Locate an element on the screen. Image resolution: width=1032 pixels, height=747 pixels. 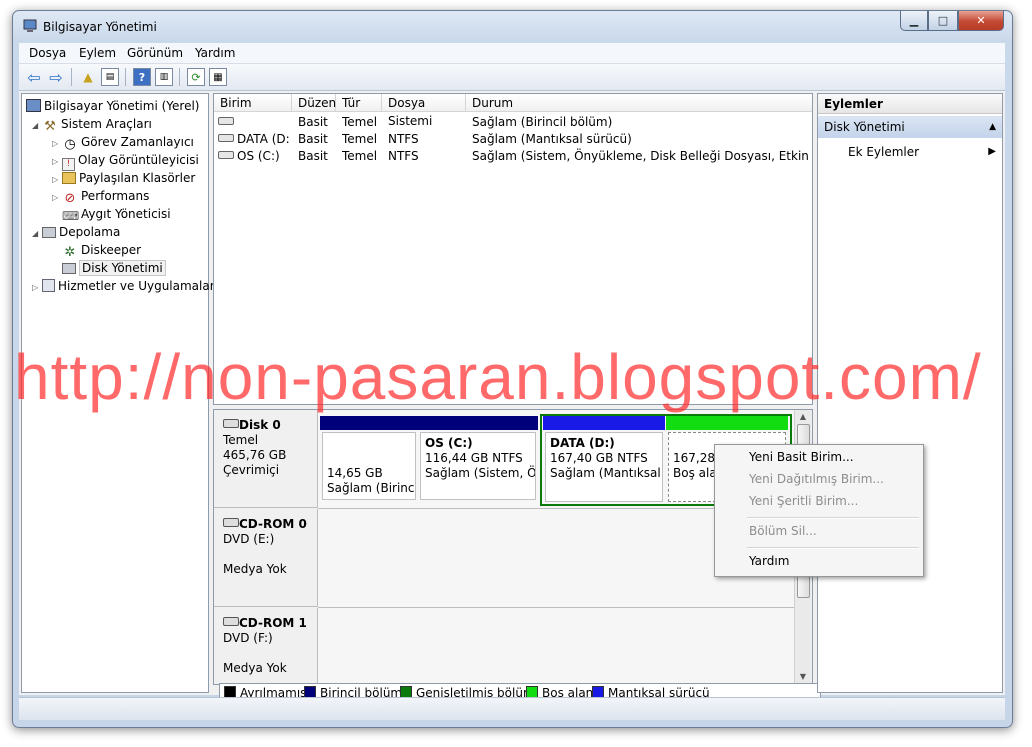
action-pane-icon: ▥ is located at coordinates (164, 77).